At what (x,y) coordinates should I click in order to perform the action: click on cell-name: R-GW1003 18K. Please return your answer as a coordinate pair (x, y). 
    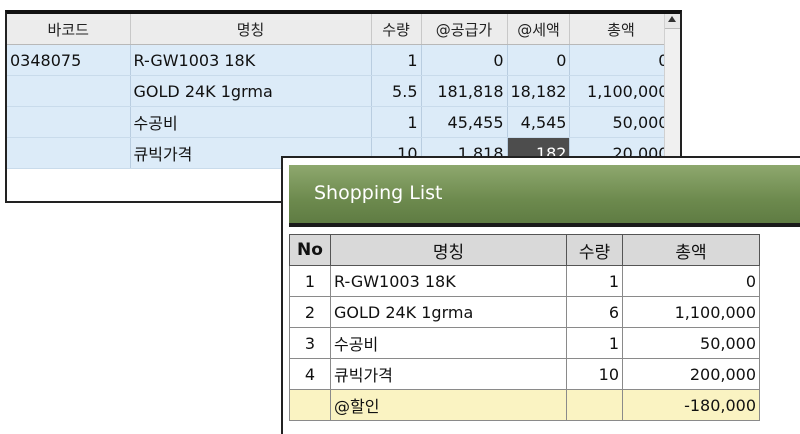
    Looking at the image, I should click on (251, 60).